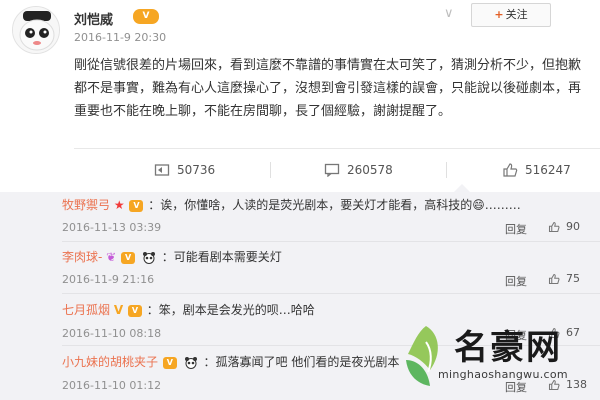 Image resolution: width=600 pixels, height=400 pixels. What do you see at coordinates (111, 257) in the screenshot?
I see `butterfly-icon: ❦` at bounding box center [111, 257].